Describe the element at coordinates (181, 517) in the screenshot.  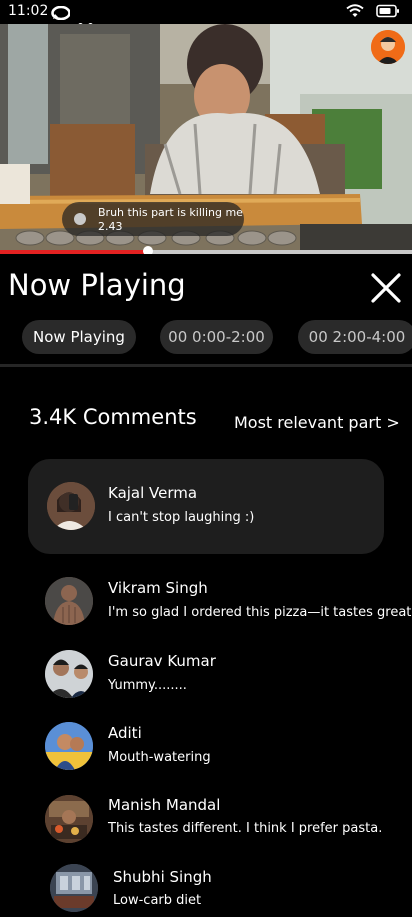
I see `comment-text: I can't stop laughing :)` at that location.